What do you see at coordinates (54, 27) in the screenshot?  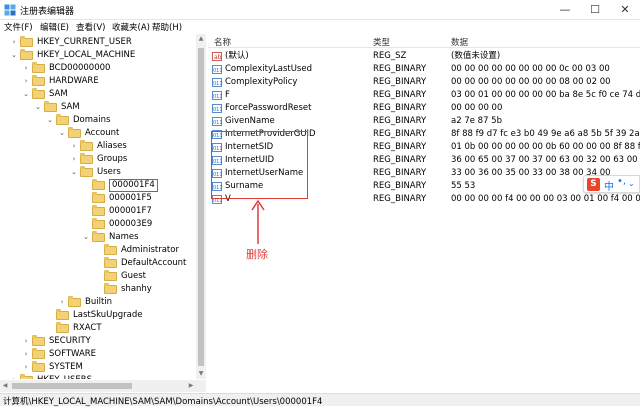 I see `menu-edit: 编辑(E)` at bounding box center [54, 27].